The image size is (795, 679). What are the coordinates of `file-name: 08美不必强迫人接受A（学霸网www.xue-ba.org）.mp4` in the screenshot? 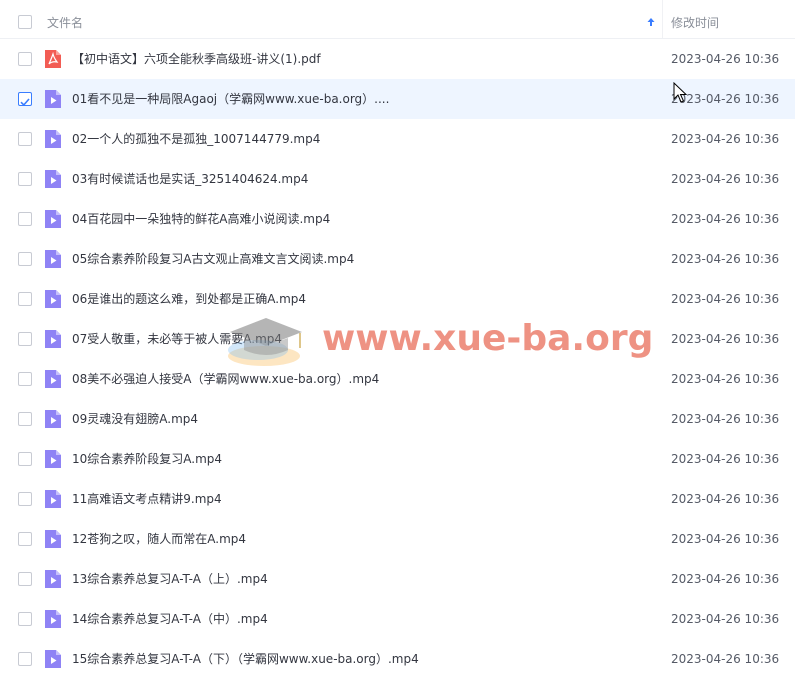 It's located at (225, 379).